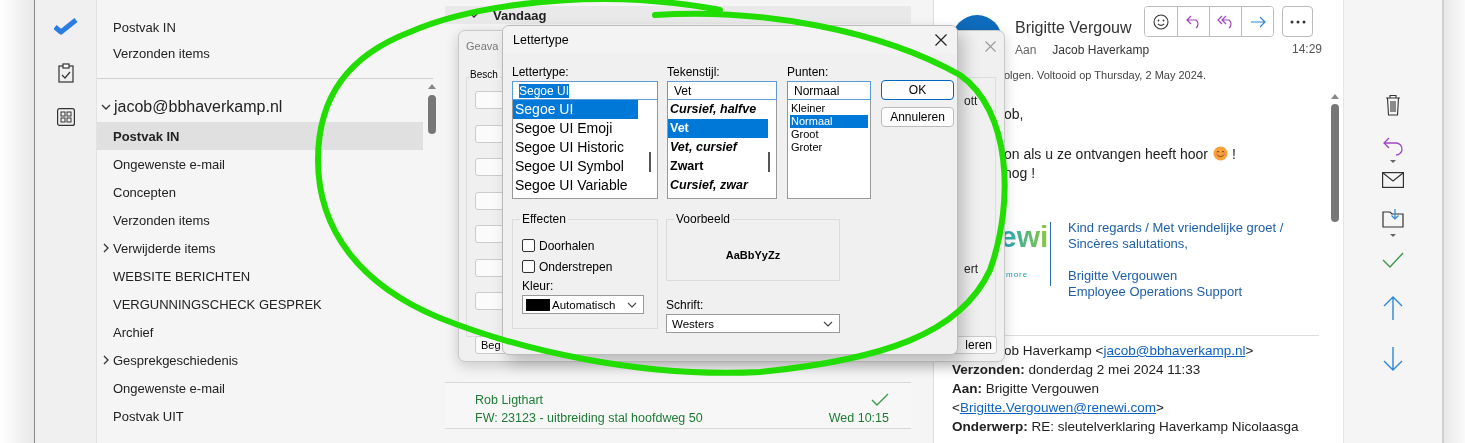  I want to click on font-size-listbox: Kleiner Normaal Groot Groter, so click(829, 149).